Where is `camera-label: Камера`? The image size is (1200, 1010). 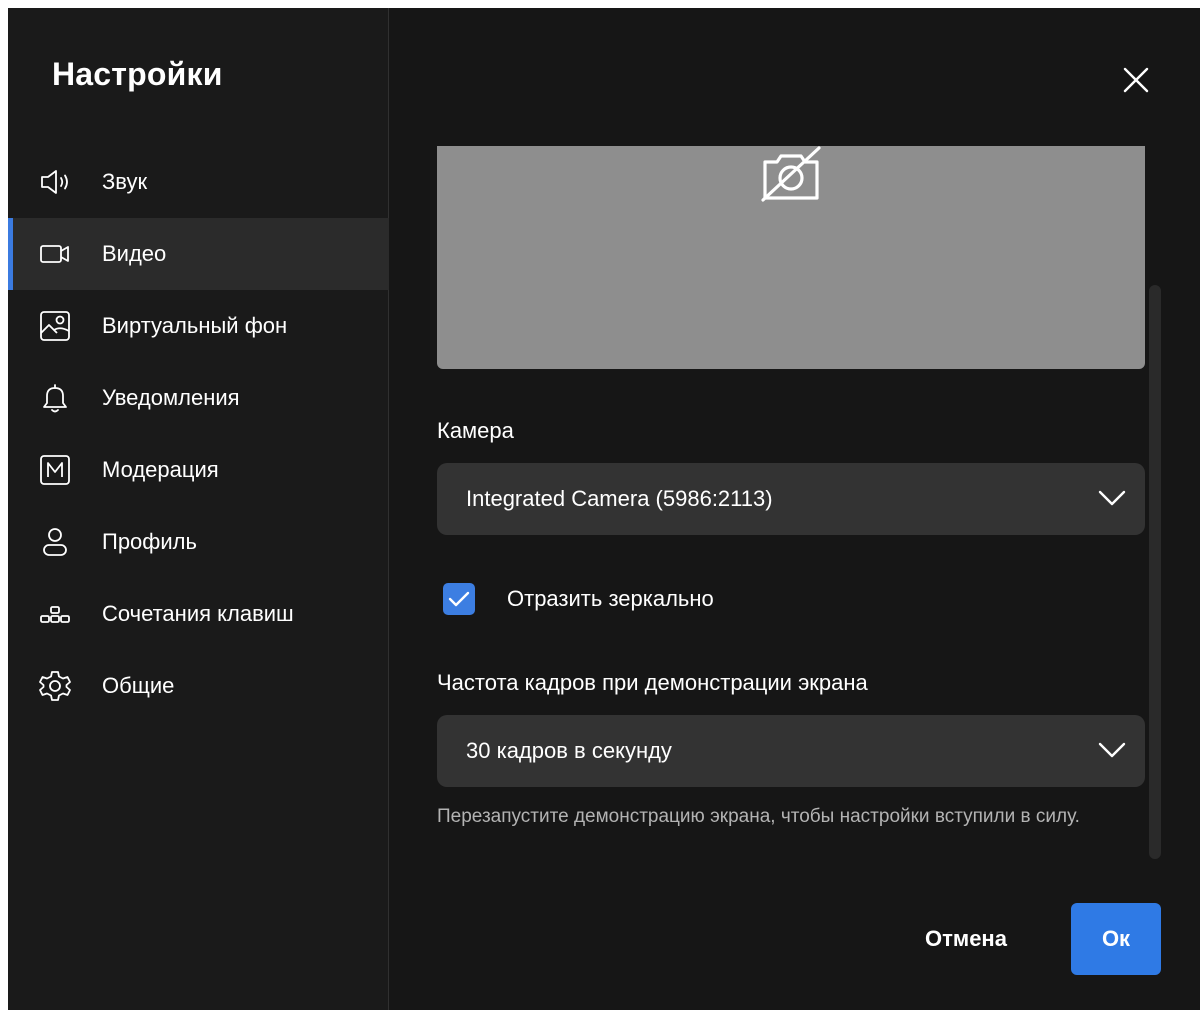
camera-label: Камера is located at coordinates (475, 430).